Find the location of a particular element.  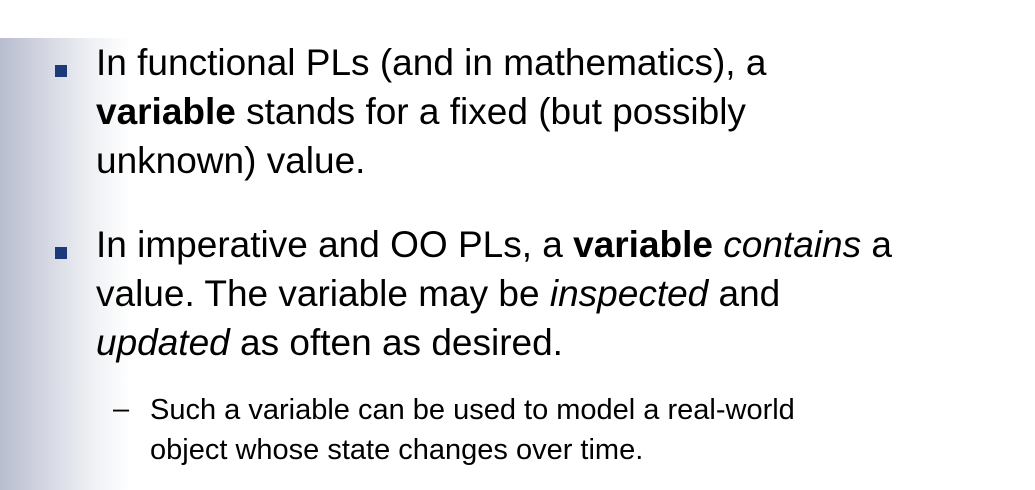

bullet-line: updated as often as desired. is located at coordinates (563, 342).